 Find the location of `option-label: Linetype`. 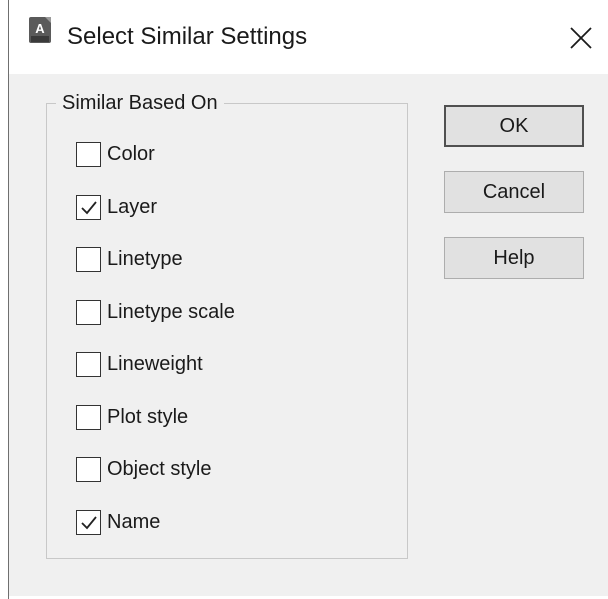

option-label: Linetype is located at coordinates (145, 258).